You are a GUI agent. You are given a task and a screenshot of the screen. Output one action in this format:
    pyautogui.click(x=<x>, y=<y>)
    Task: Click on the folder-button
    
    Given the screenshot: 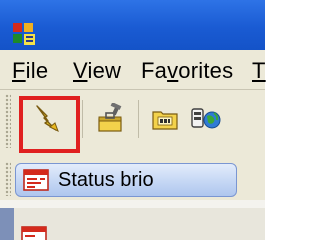 What is the action you would take?
    pyautogui.click(x=166, y=119)
    